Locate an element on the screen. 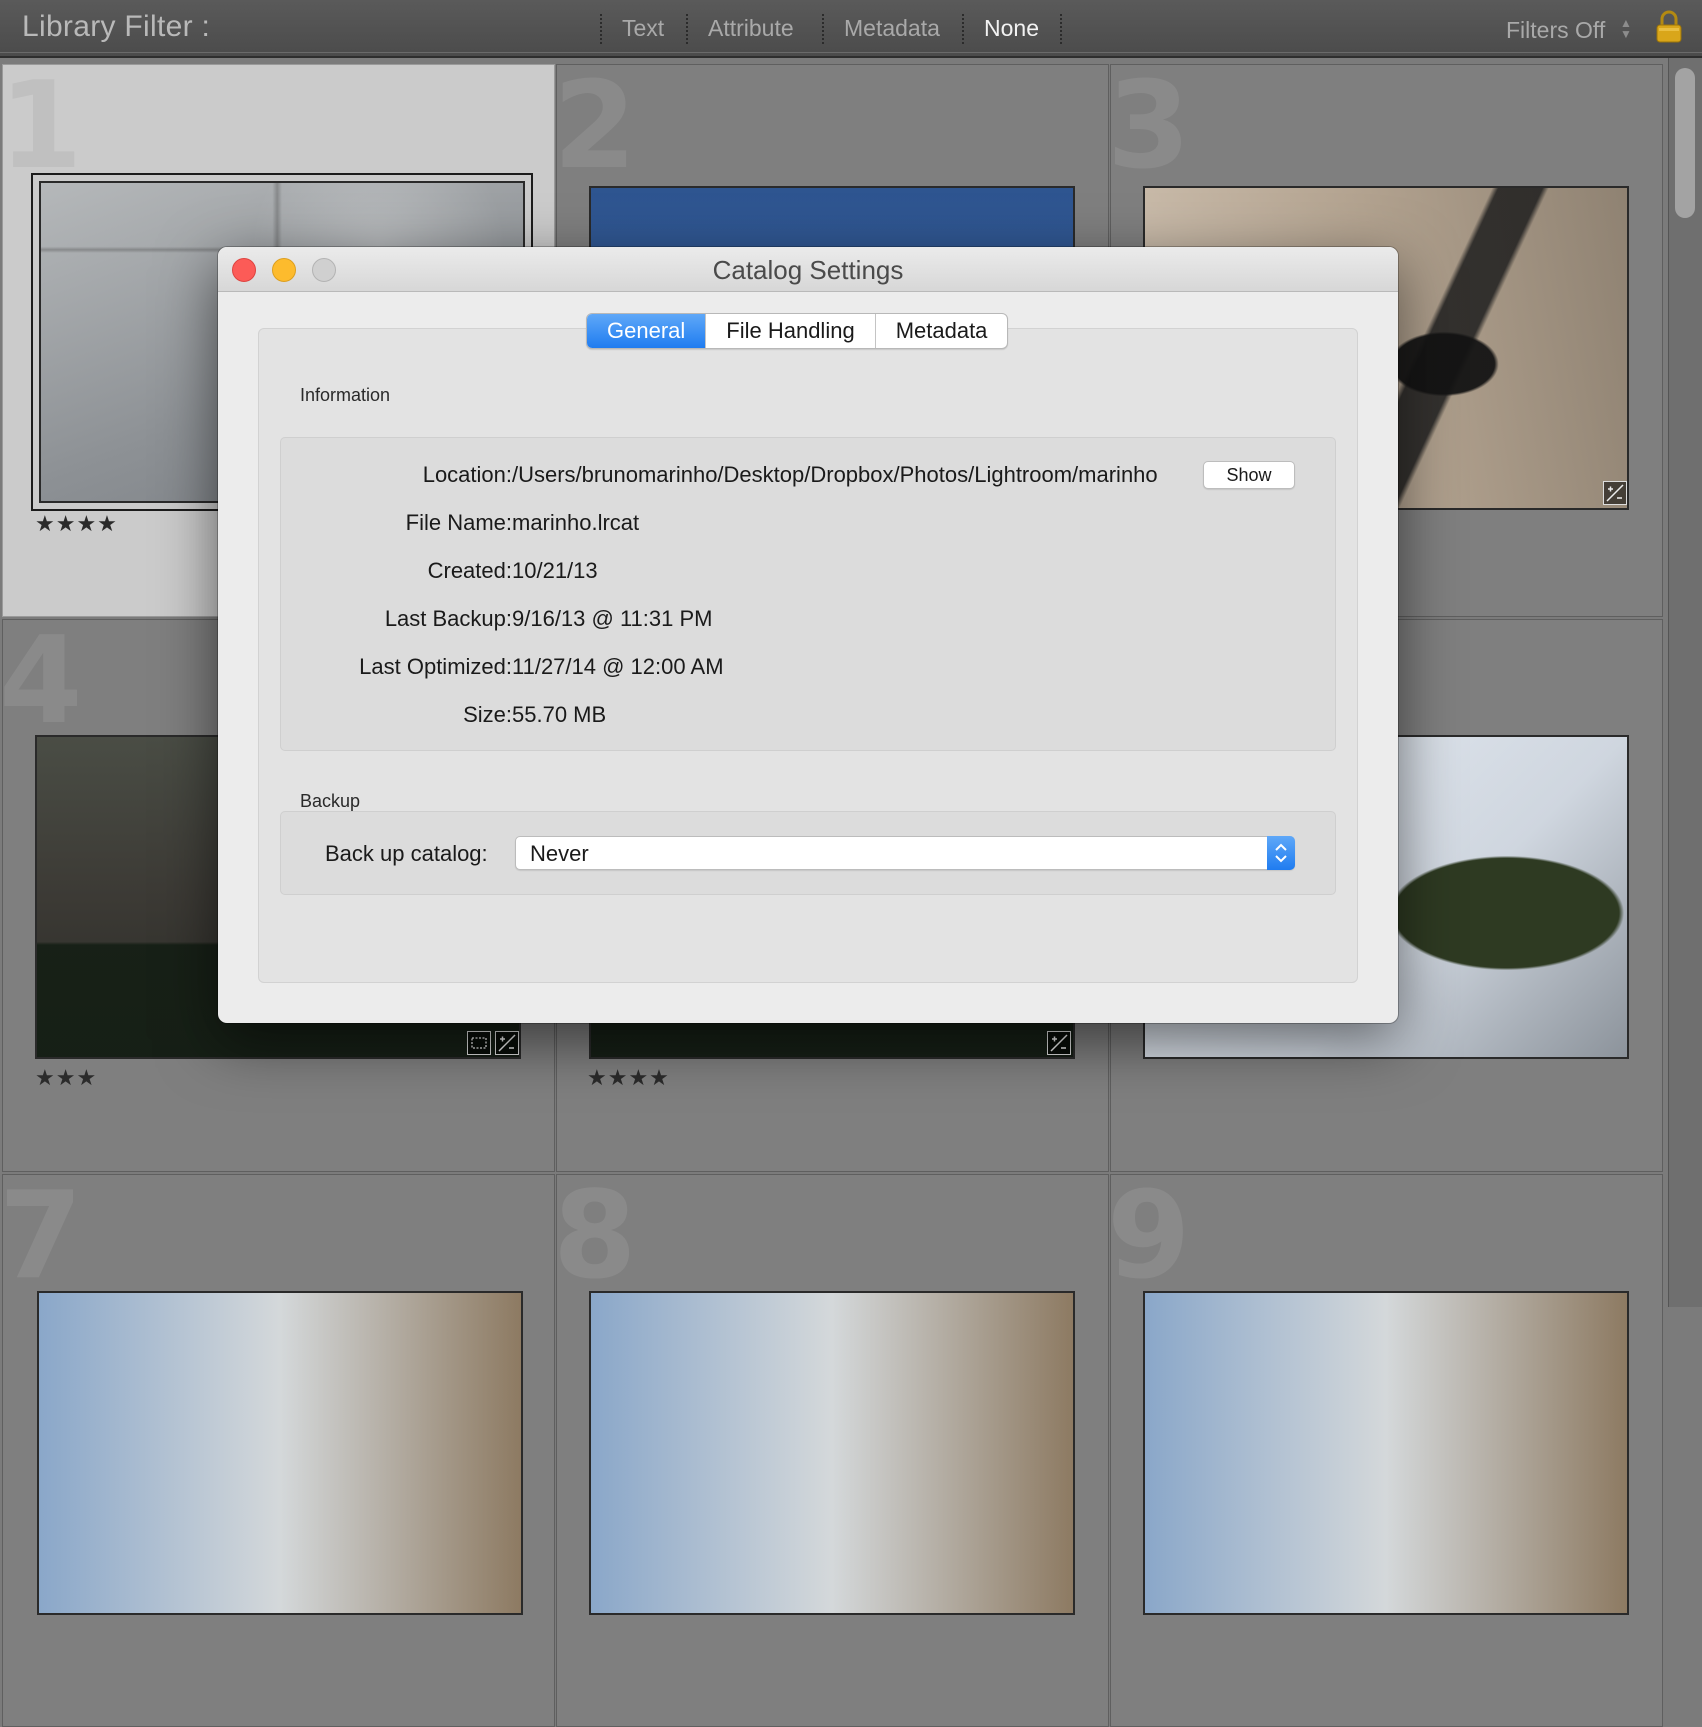 Image resolution: width=1702 pixels, height=1727 pixels. grid-cell: 7 is located at coordinates (278, 1450).